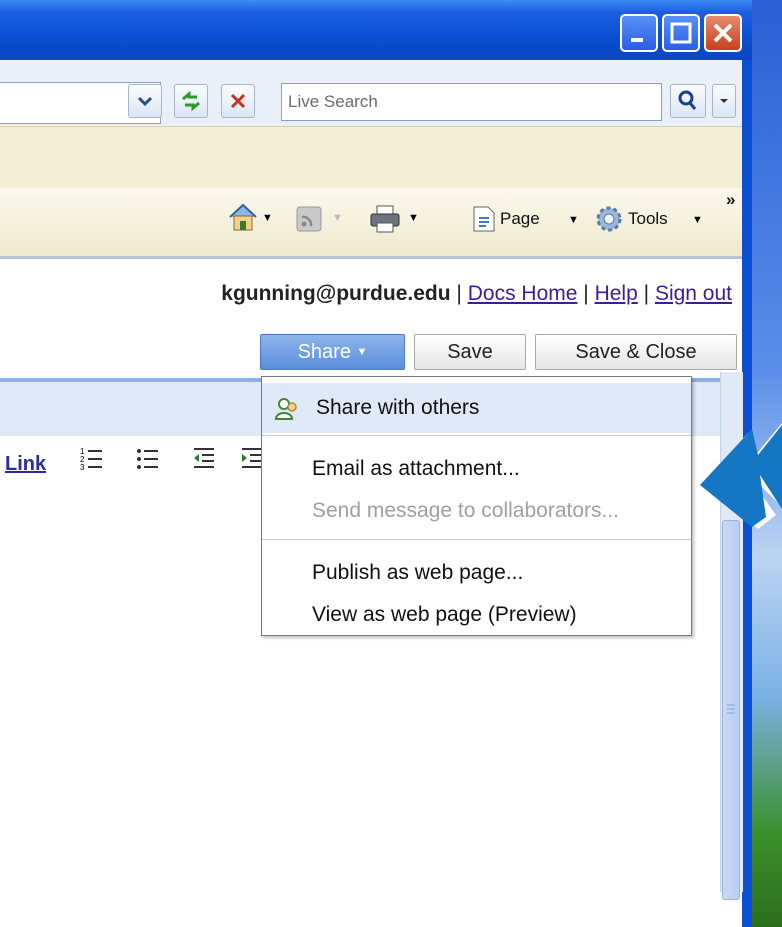  Describe the element at coordinates (398, 407) in the screenshot. I see `menu-item-label: Share with others` at that location.